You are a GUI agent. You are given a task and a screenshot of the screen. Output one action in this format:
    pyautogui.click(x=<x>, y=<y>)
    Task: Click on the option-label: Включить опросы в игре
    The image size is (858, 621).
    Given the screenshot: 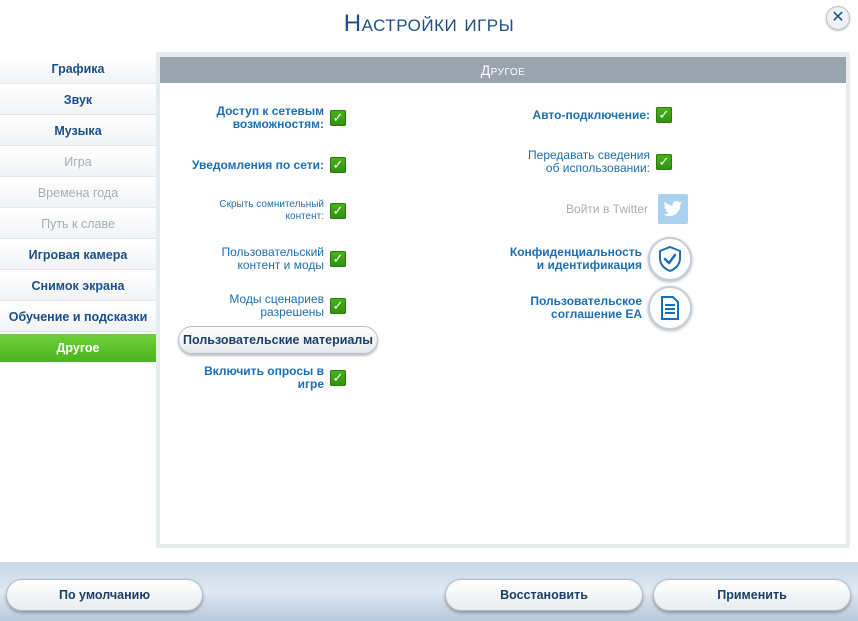 What is the action you would take?
    pyautogui.click(x=264, y=377)
    